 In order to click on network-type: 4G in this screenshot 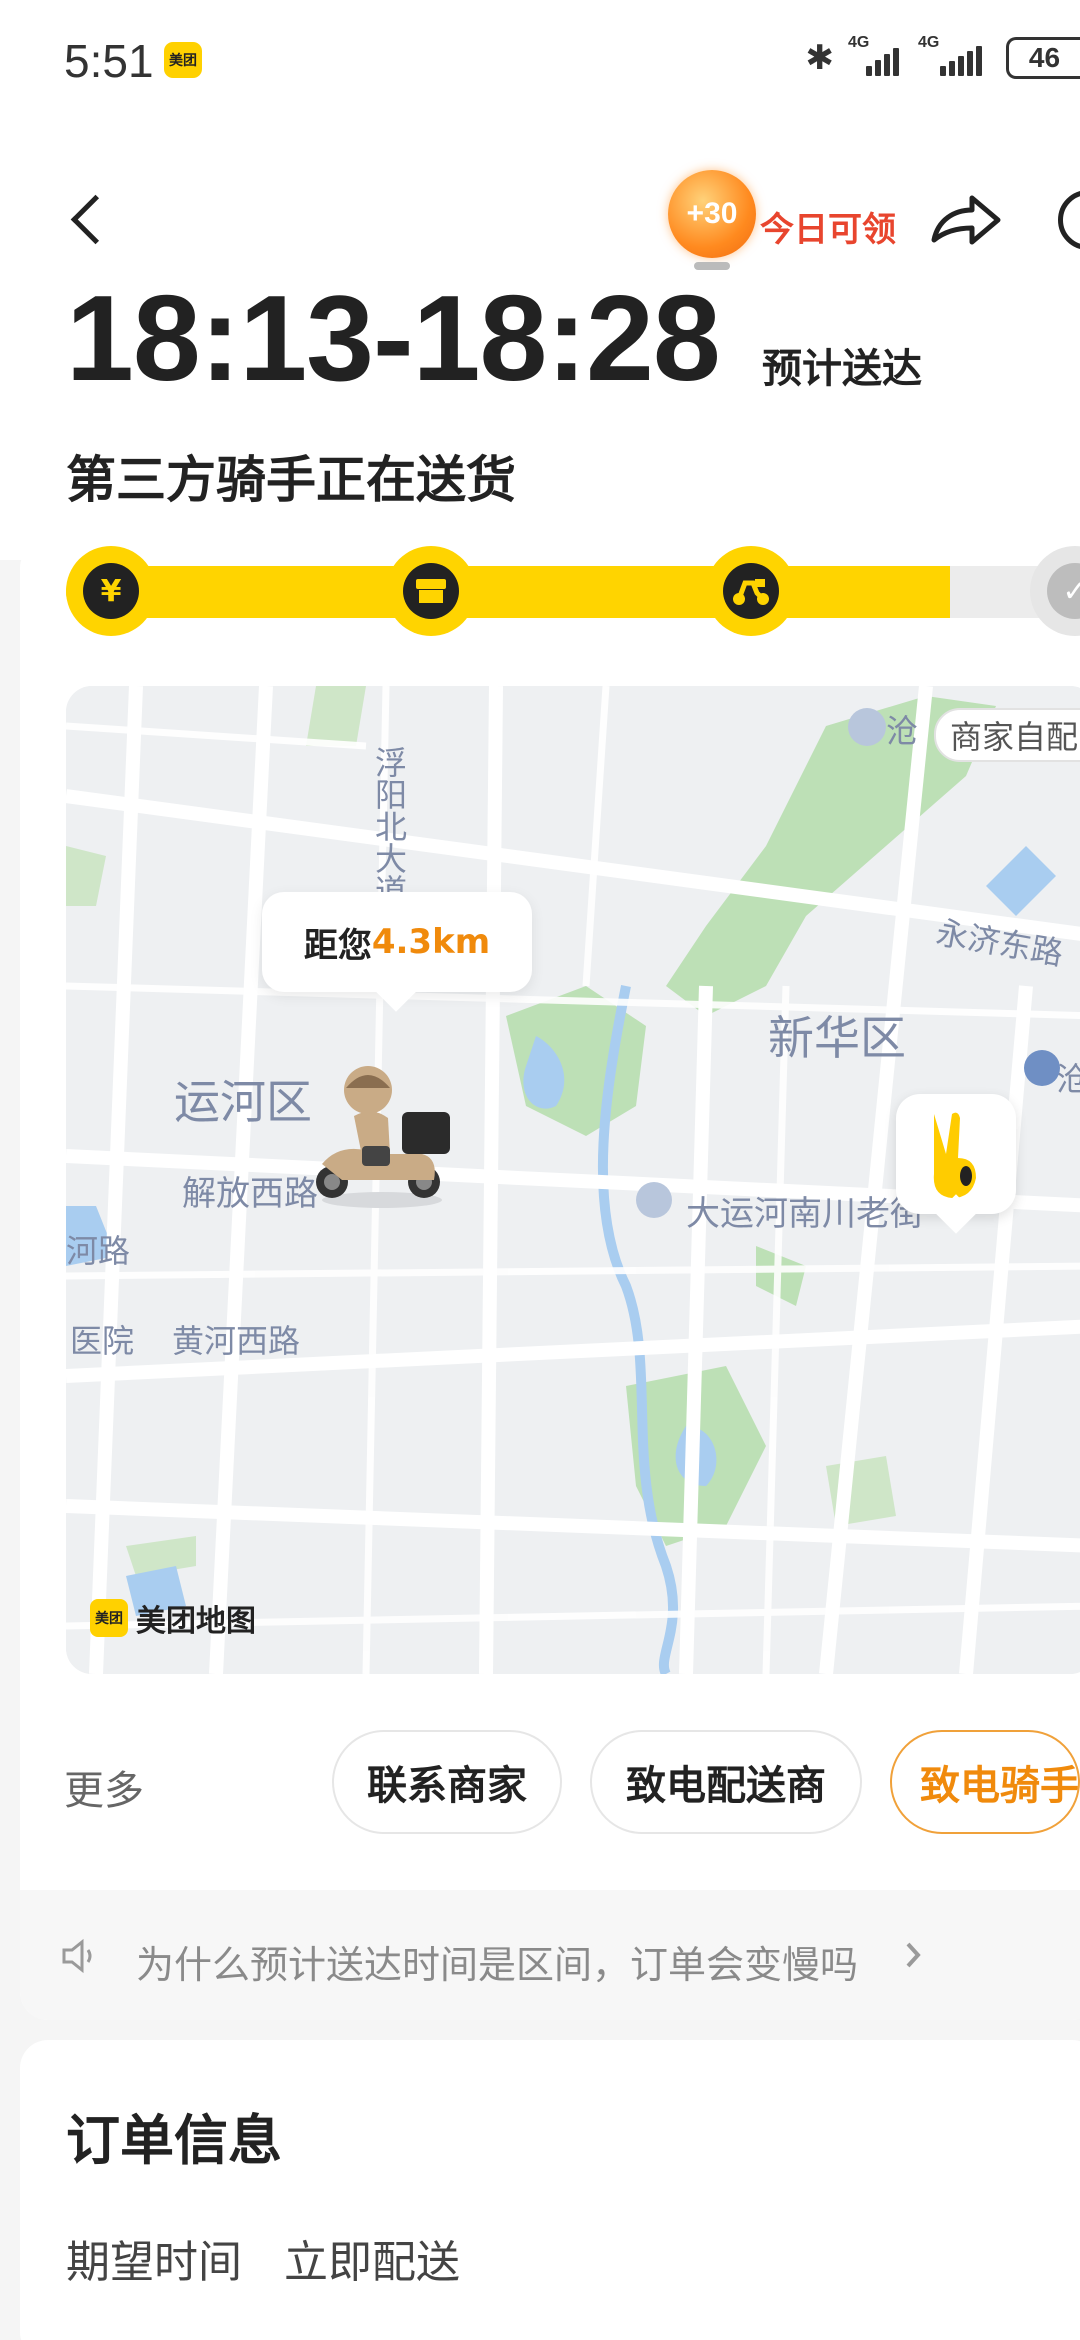, I will do `click(859, 42)`.